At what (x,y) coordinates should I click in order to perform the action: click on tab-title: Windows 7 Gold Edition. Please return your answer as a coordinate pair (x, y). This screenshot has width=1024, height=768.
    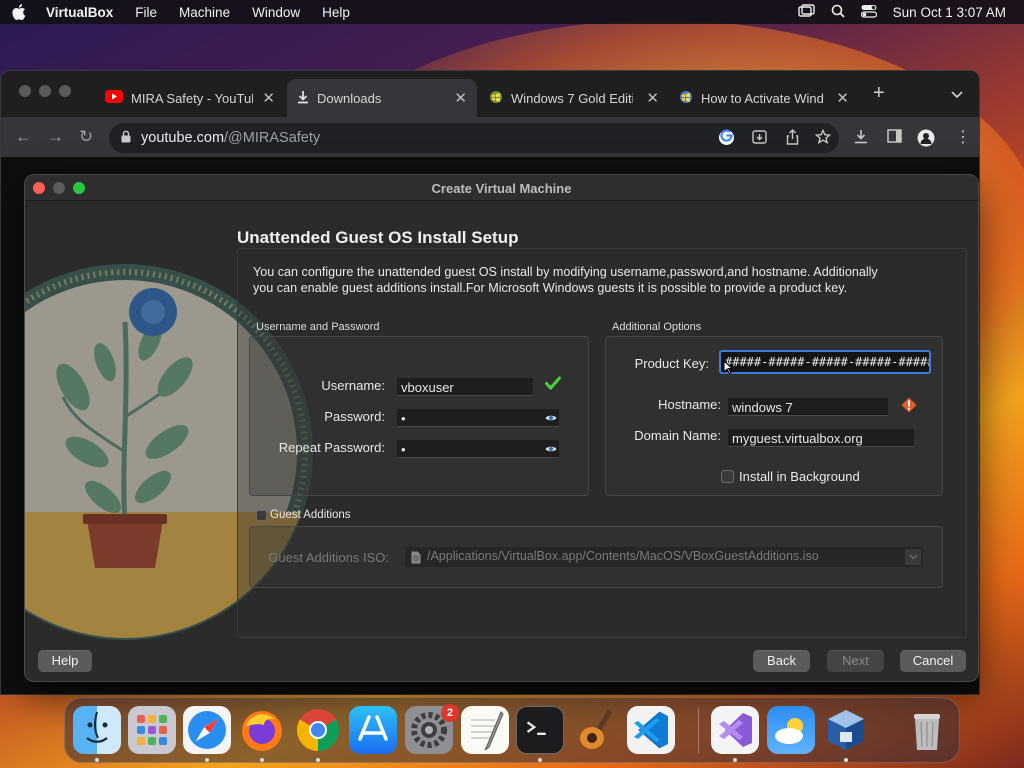
    Looking at the image, I should click on (572, 98).